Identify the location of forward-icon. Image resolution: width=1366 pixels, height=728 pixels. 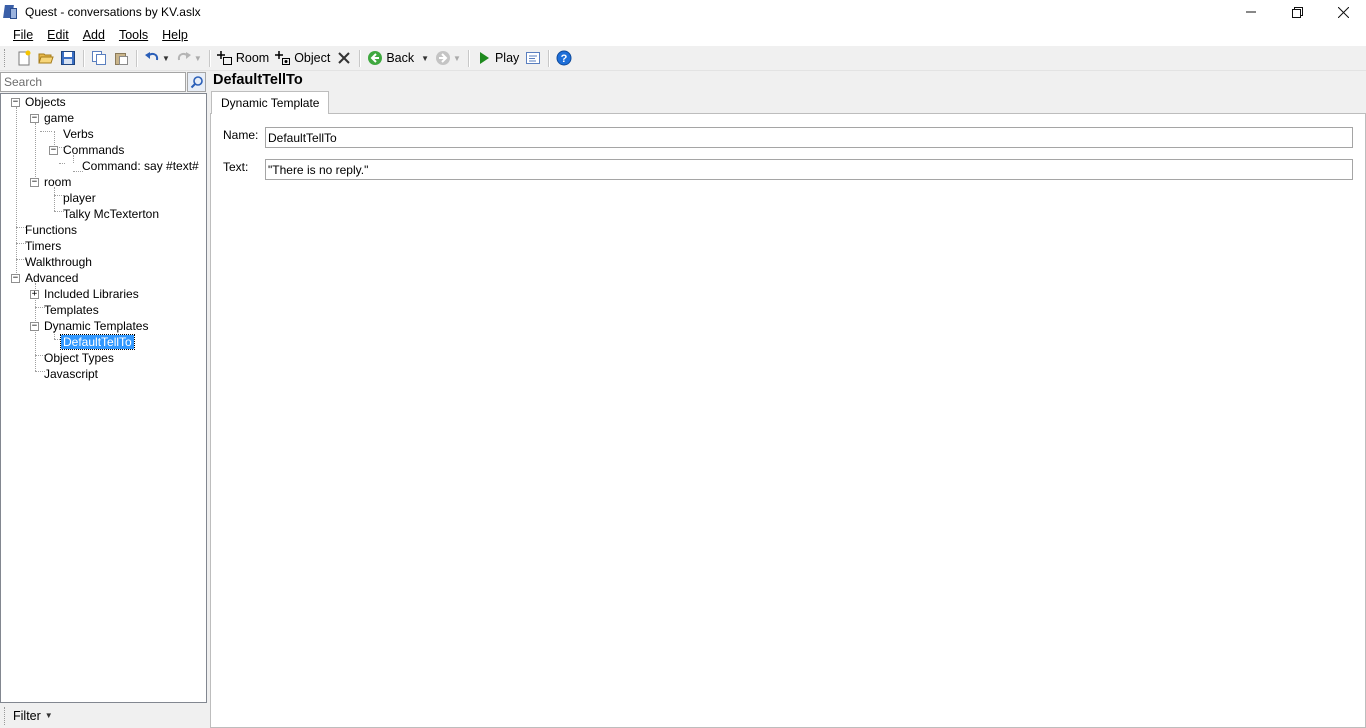
(443, 58).